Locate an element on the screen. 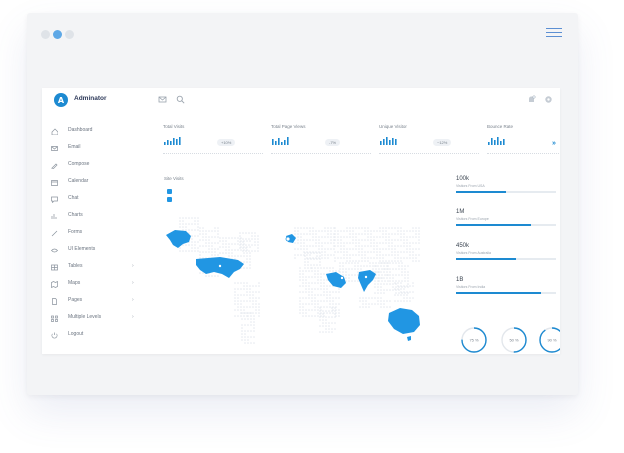  world-map is located at coordinates (301, 281).